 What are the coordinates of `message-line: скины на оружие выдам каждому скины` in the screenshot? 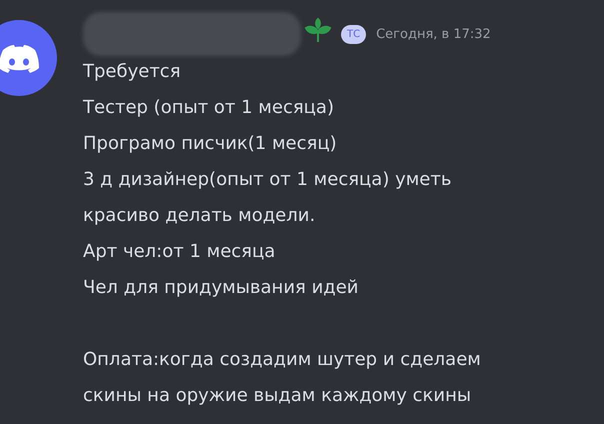 It's located at (277, 396).